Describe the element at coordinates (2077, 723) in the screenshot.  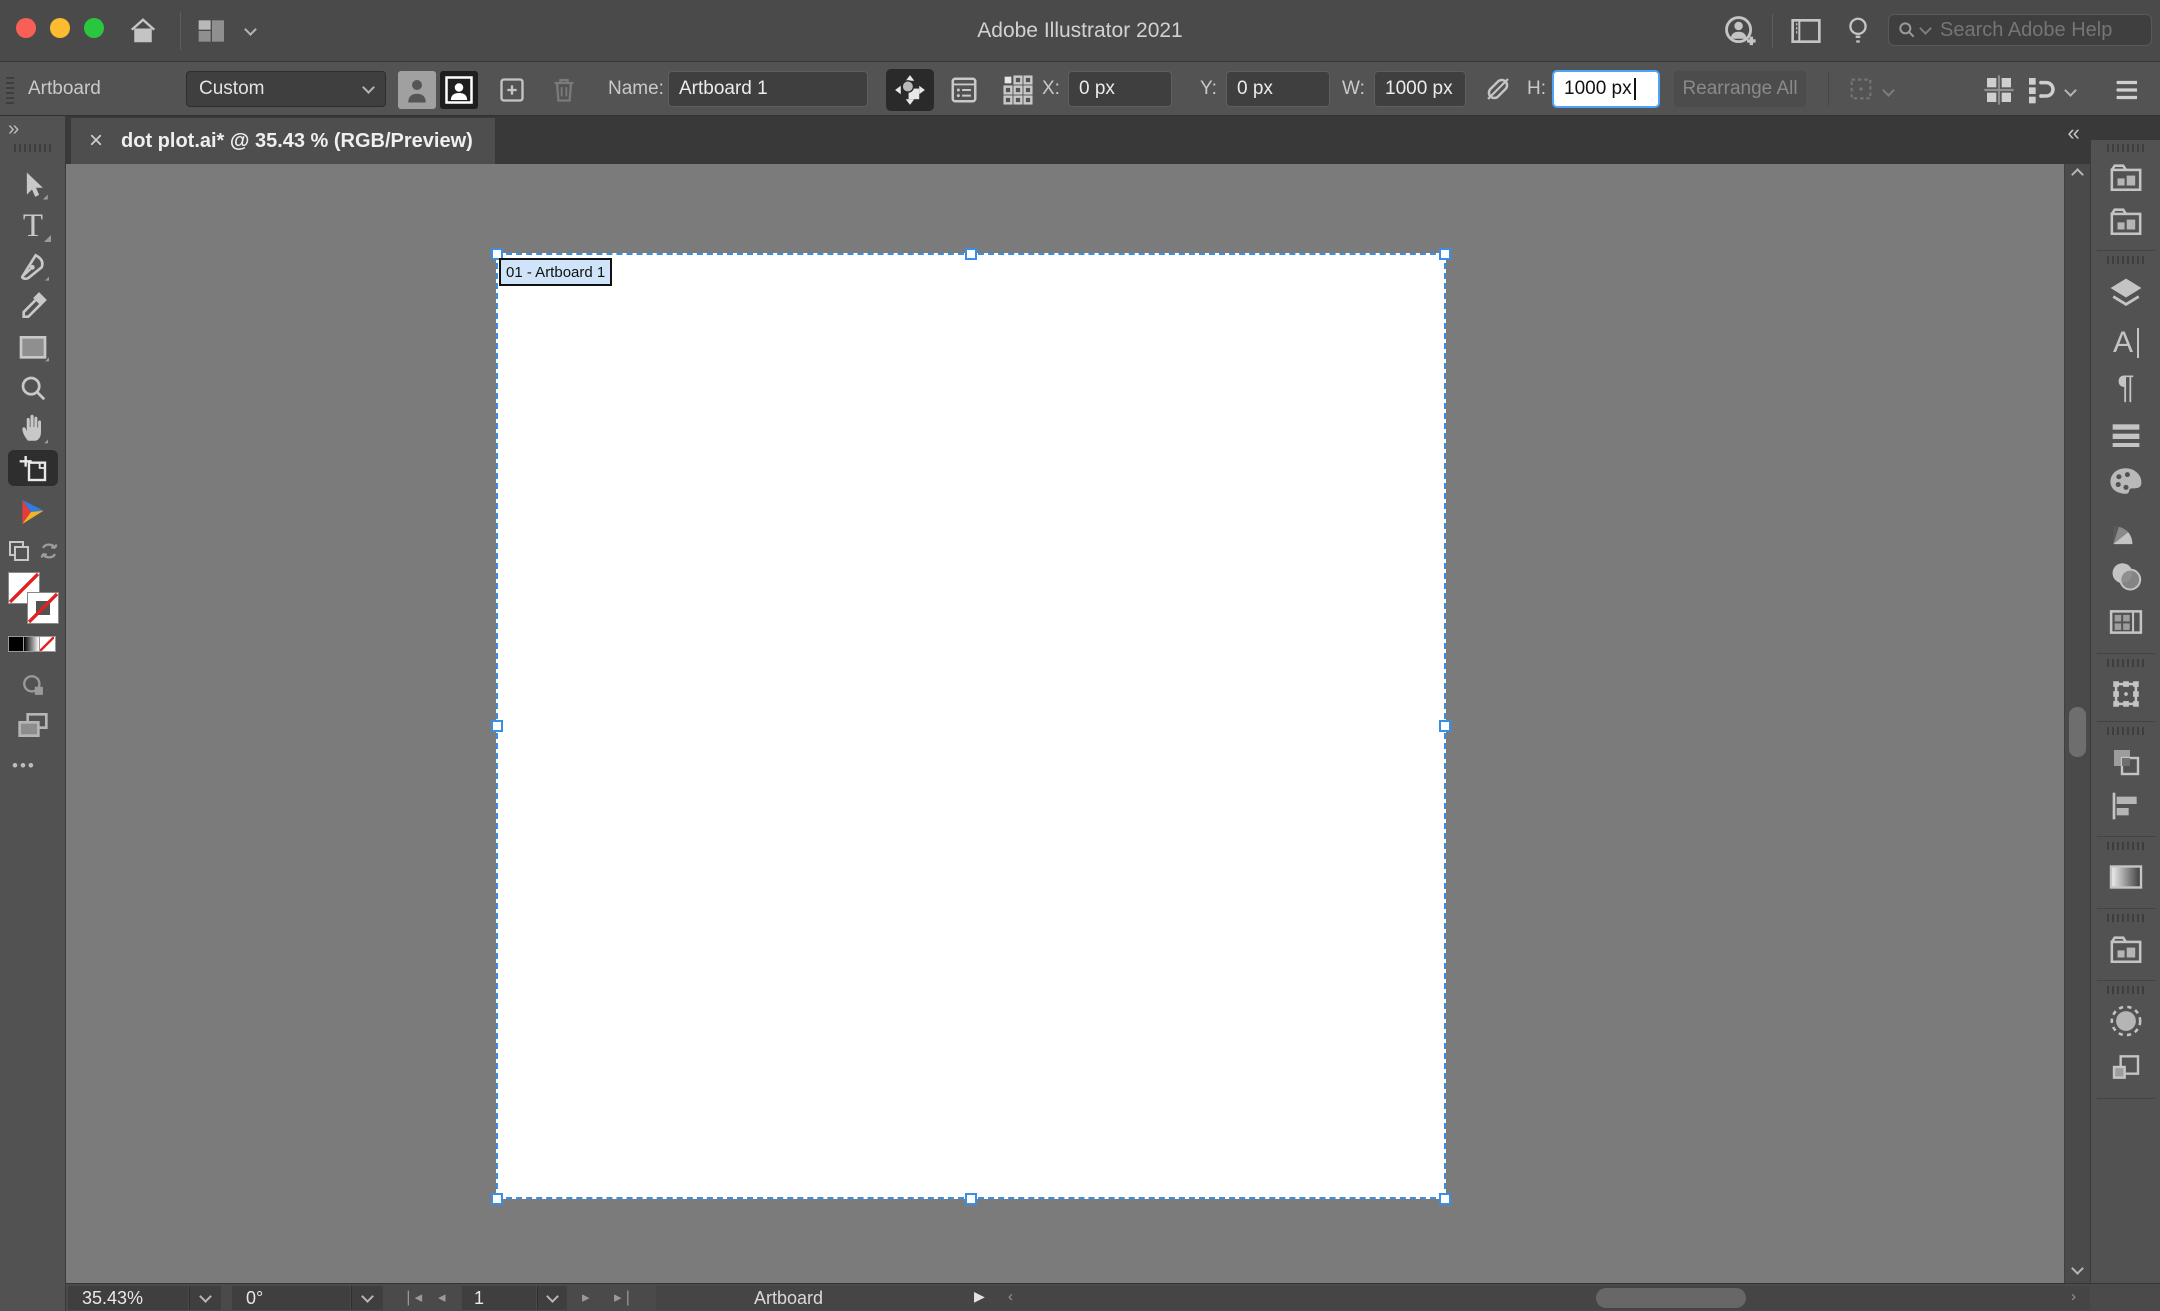
I see `vertical-scrollbar` at that location.